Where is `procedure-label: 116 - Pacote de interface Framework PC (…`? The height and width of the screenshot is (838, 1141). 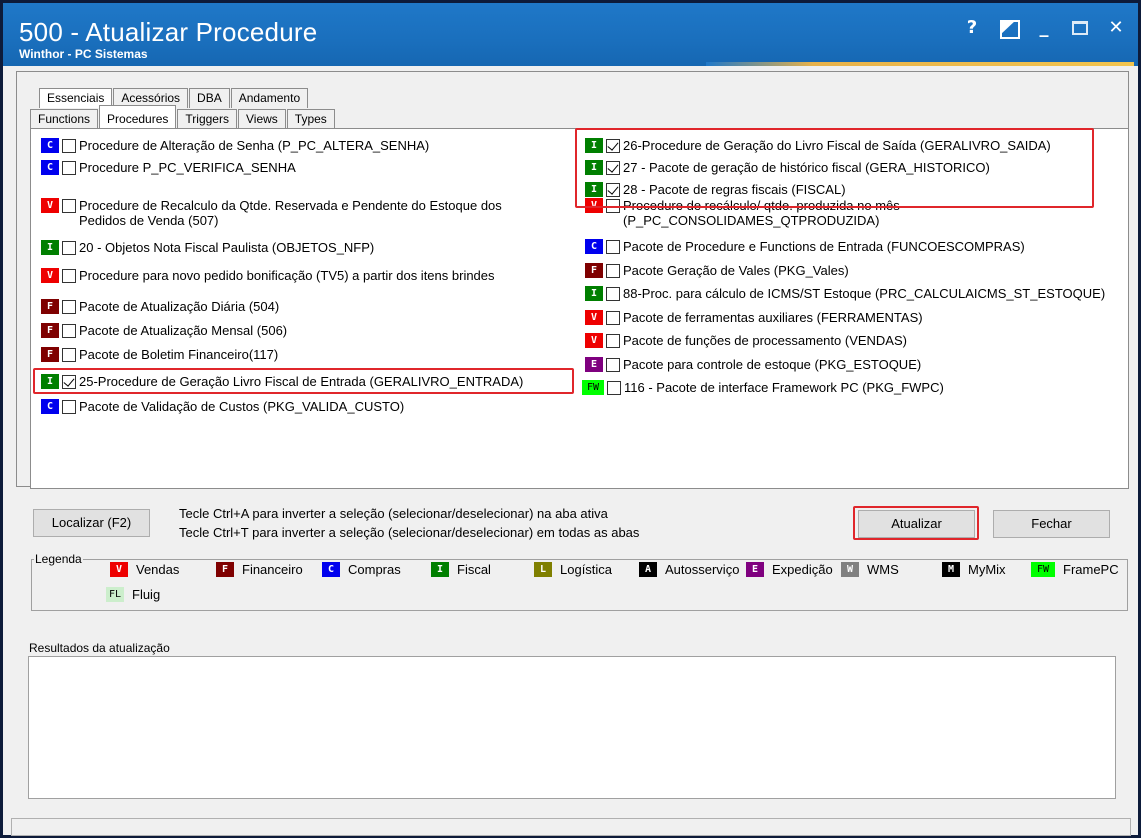 procedure-label: 116 - Pacote de interface Framework PC (… is located at coordinates (784, 387).